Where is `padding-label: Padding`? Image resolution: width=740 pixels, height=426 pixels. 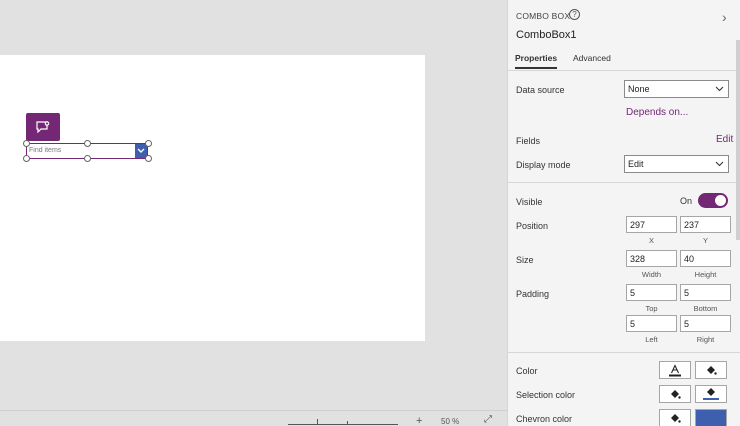
padding-label: Padding is located at coordinates (533, 294).